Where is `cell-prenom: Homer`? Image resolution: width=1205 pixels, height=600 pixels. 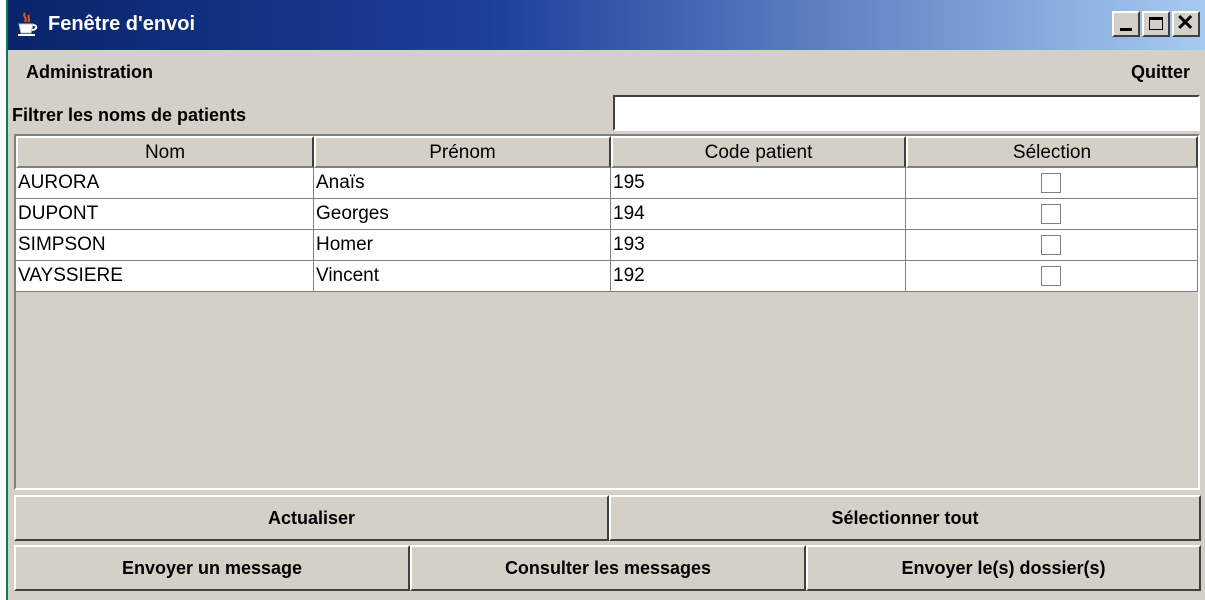 cell-prenom: Homer is located at coordinates (462, 245).